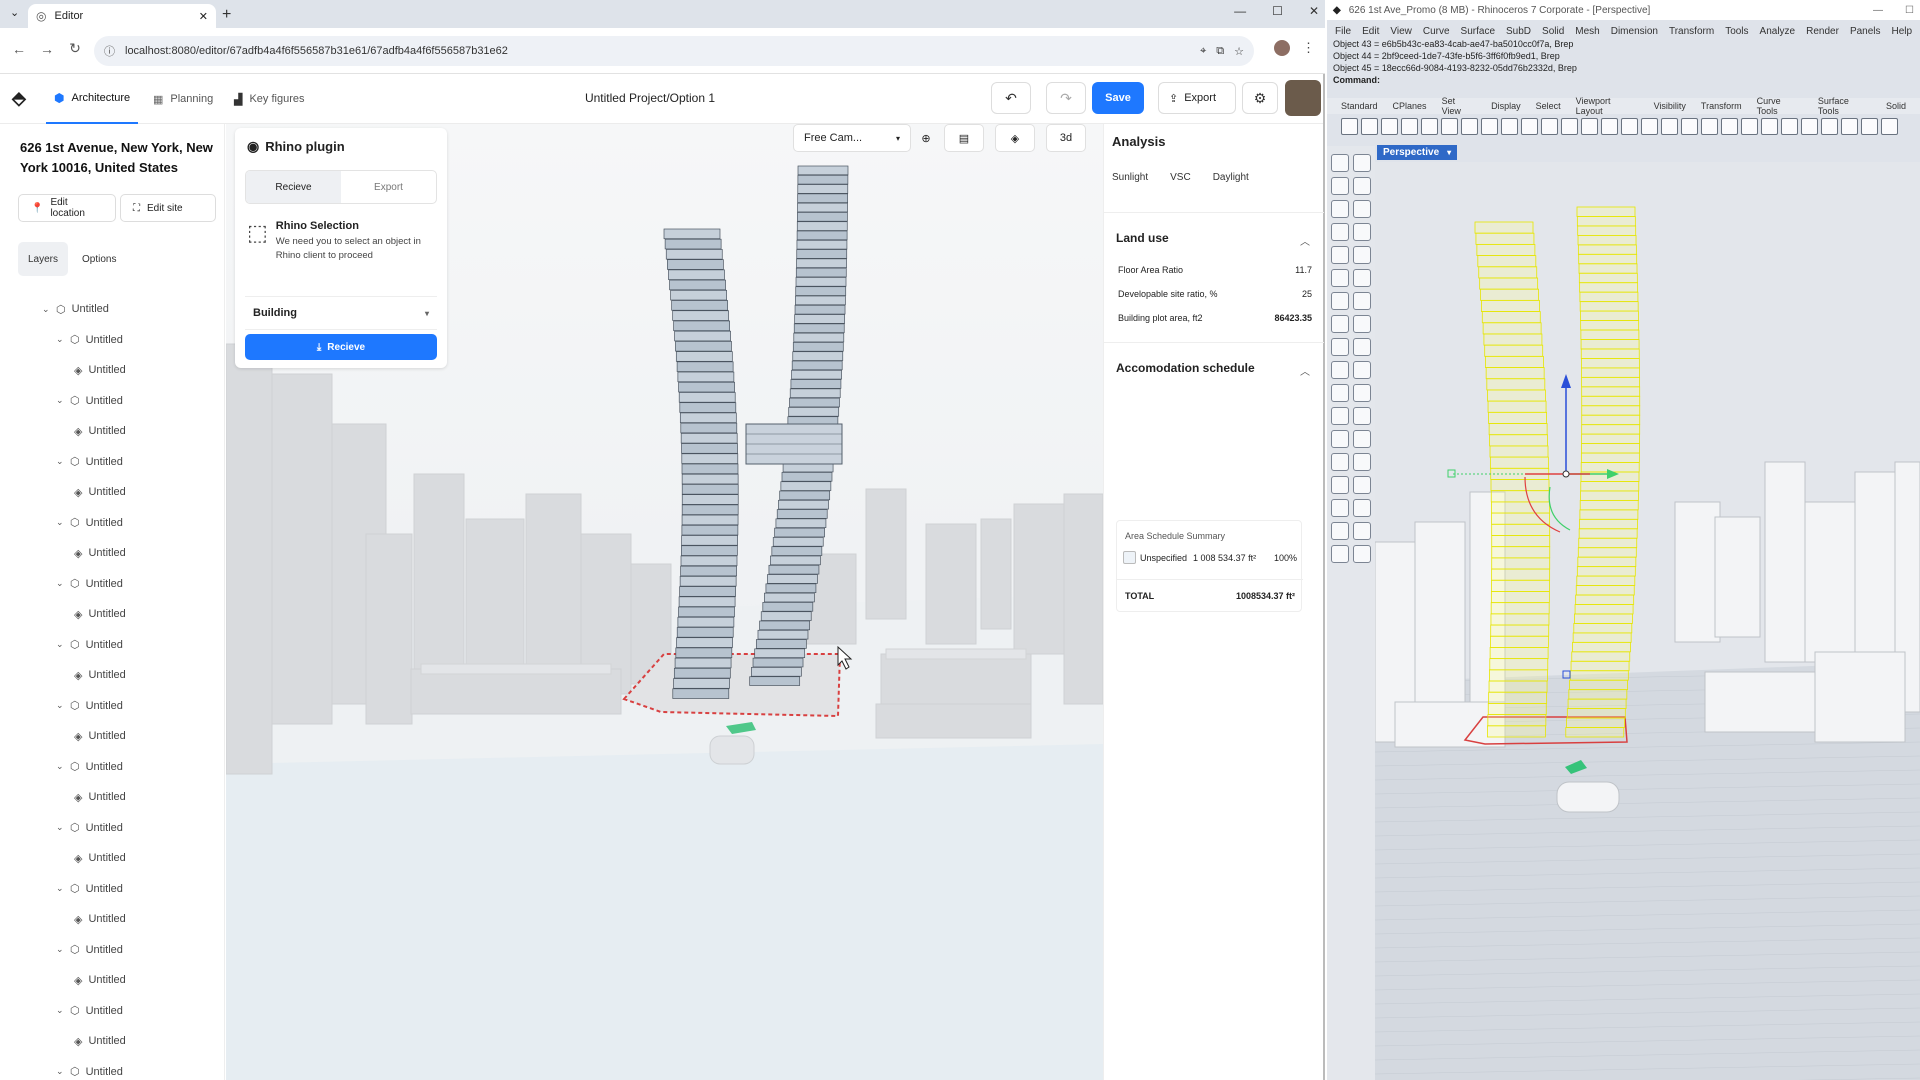 The image size is (1920, 1080). What do you see at coordinates (168, 208) in the screenshot?
I see `edit-site-button: ⛶ Edit site` at bounding box center [168, 208].